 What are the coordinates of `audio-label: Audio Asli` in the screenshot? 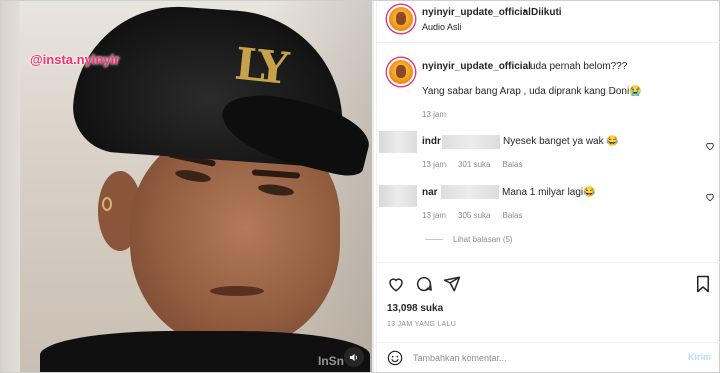 It's located at (442, 27).